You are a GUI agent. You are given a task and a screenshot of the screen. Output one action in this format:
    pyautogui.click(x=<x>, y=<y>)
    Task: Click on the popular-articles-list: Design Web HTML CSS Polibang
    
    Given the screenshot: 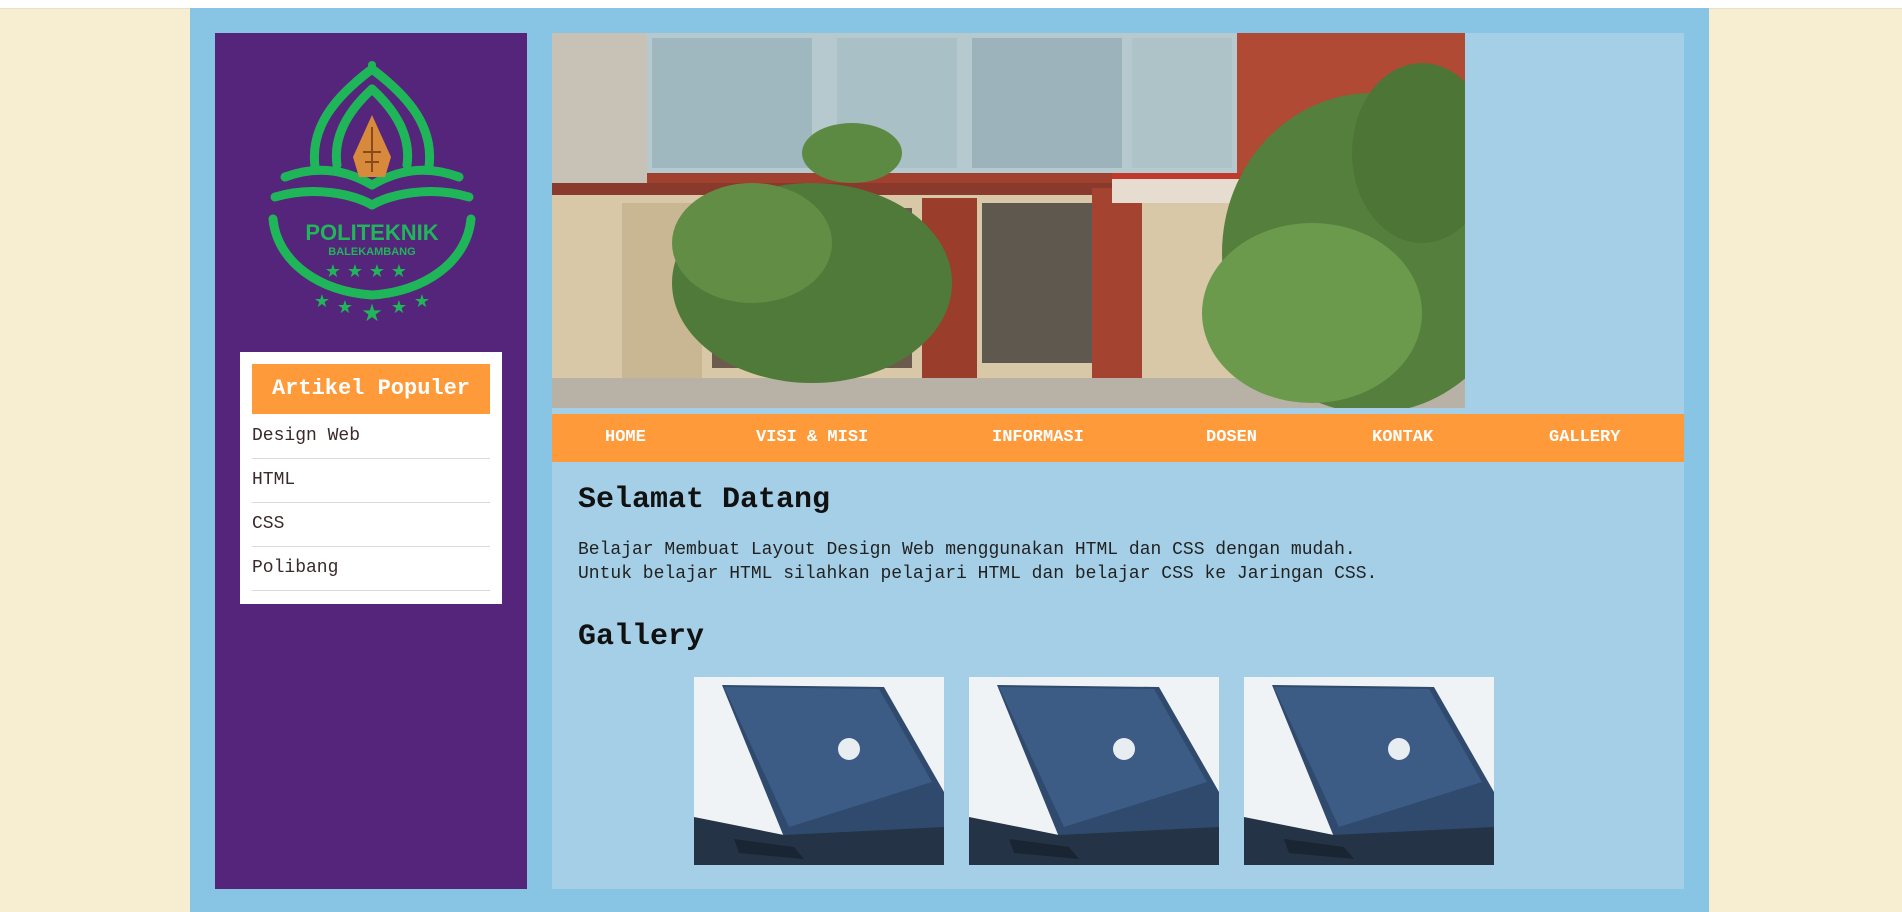 What is the action you would take?
    pyautogui.click(x=371, y=503)
    